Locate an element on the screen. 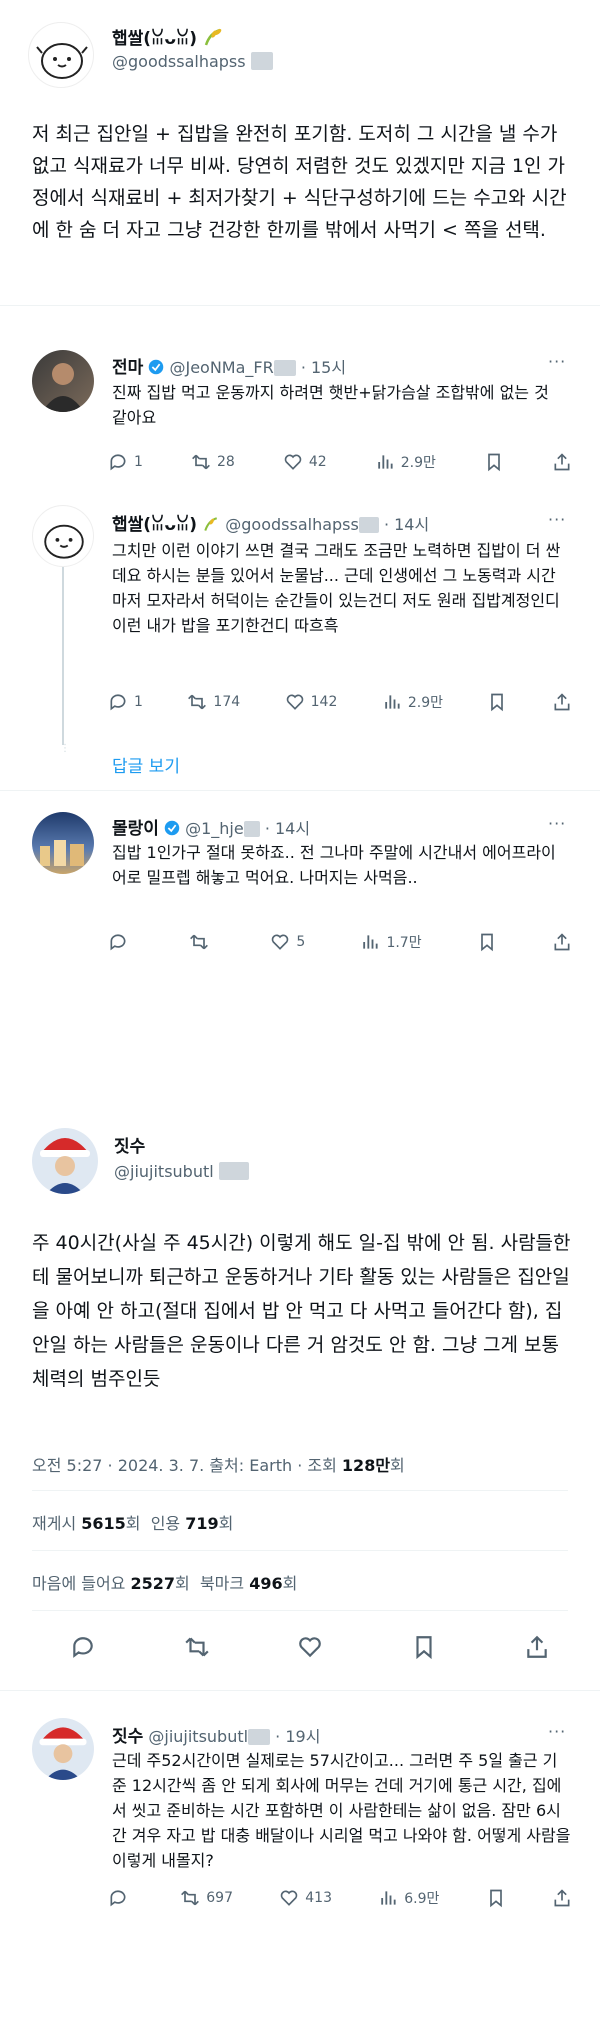  action-bar: 1 174 142 2.9만 is located at coordinates (340, 702).